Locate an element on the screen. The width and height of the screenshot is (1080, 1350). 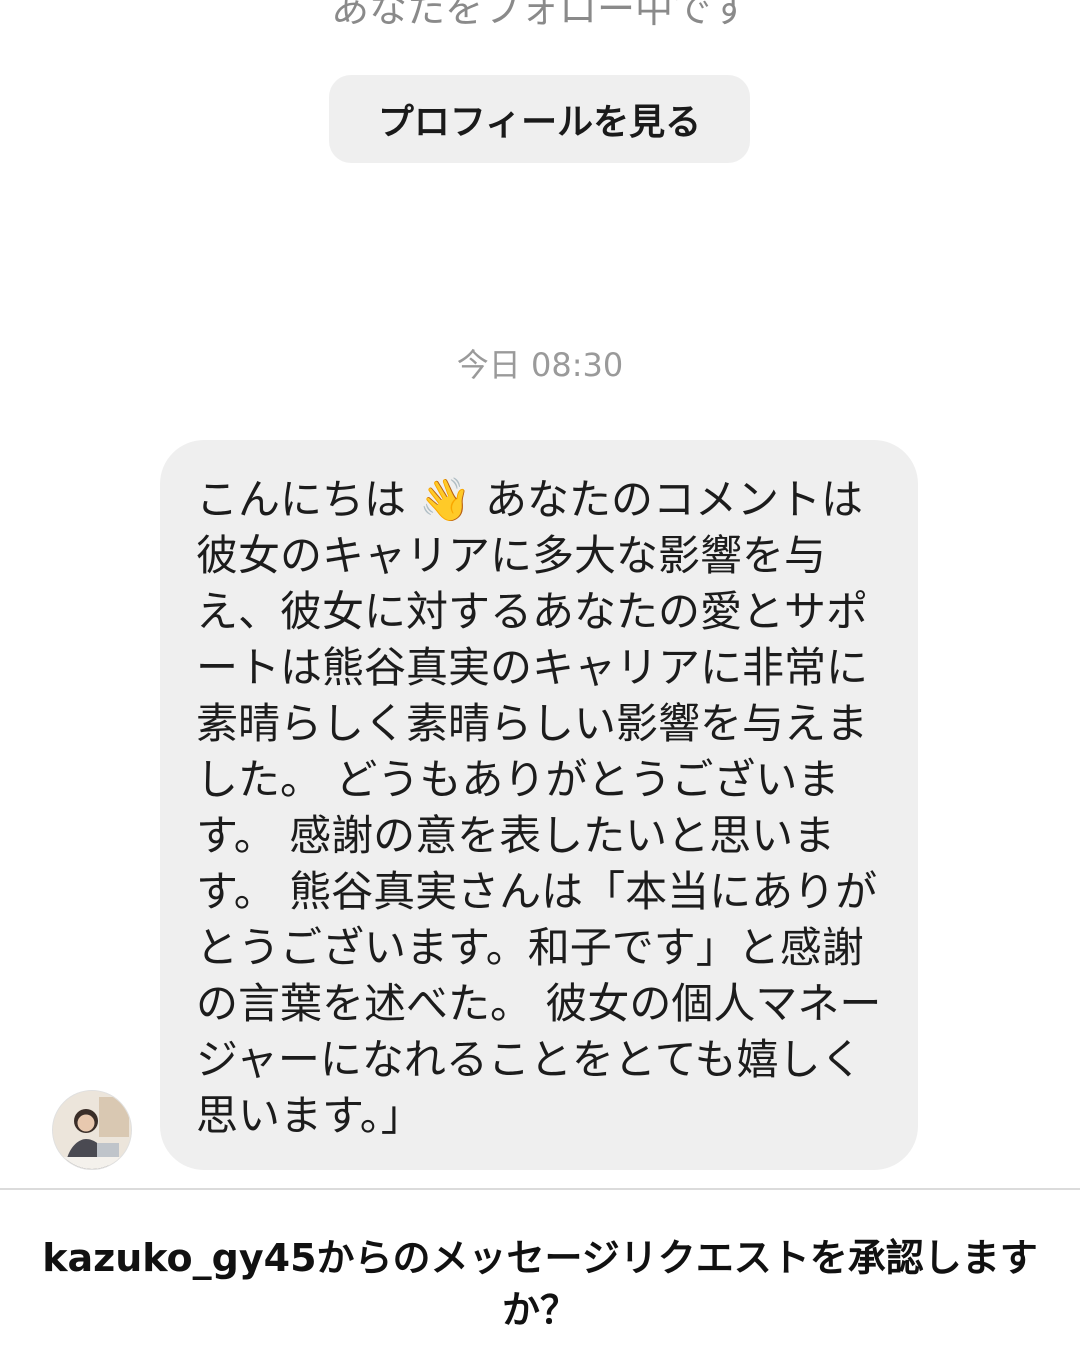
avatar-photo-icon is located at coordinates (92, 1130).